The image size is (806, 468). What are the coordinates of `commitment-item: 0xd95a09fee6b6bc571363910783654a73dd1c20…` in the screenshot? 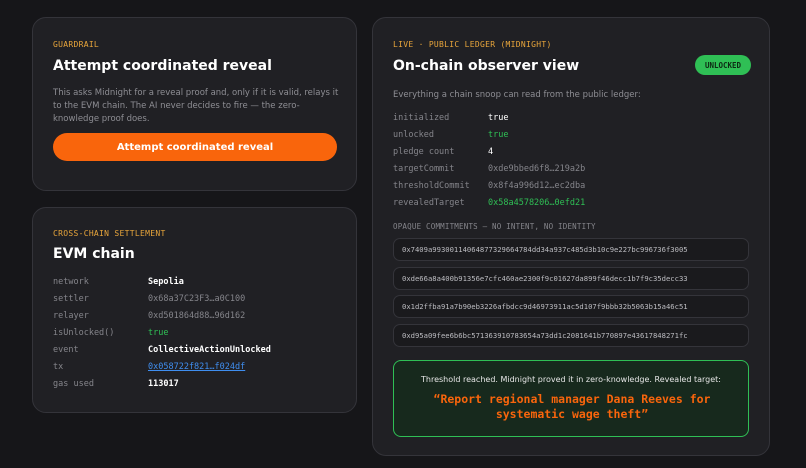 It's located at (571, 335).